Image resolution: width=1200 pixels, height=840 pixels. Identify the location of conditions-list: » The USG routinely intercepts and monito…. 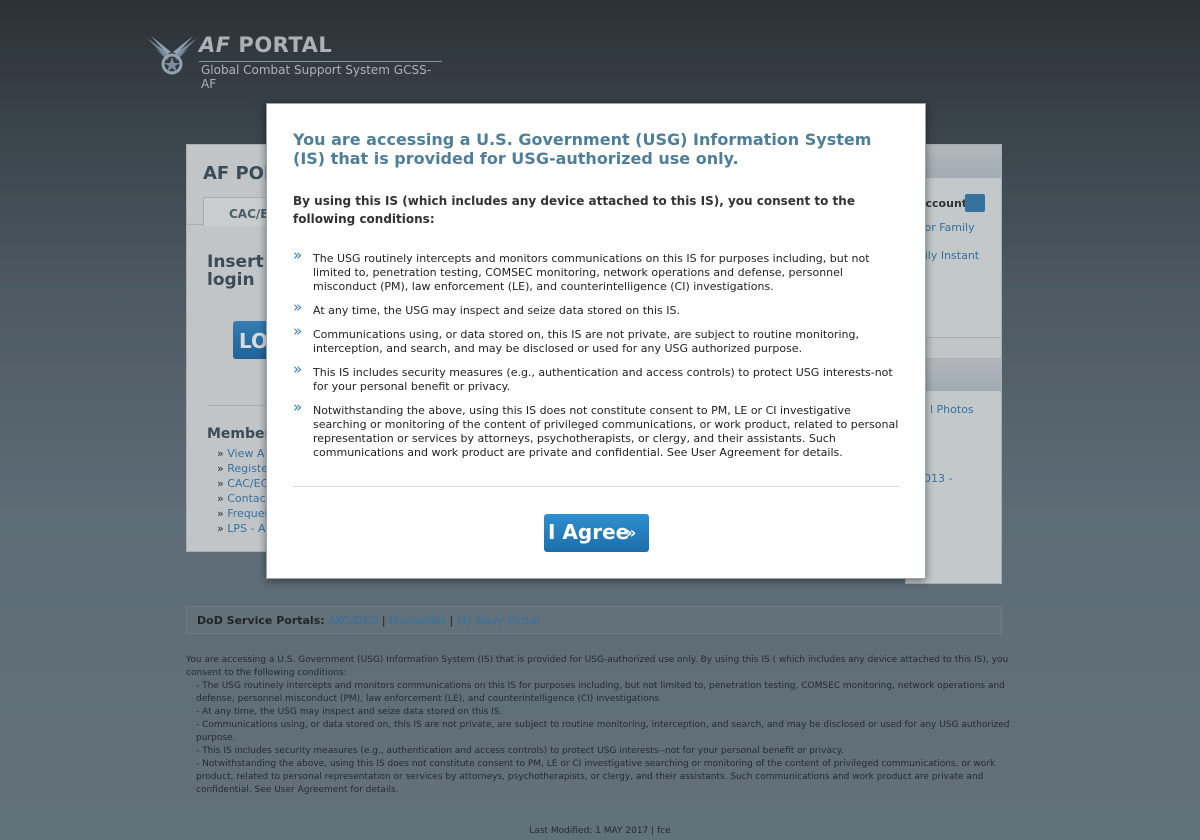
(597, 359).